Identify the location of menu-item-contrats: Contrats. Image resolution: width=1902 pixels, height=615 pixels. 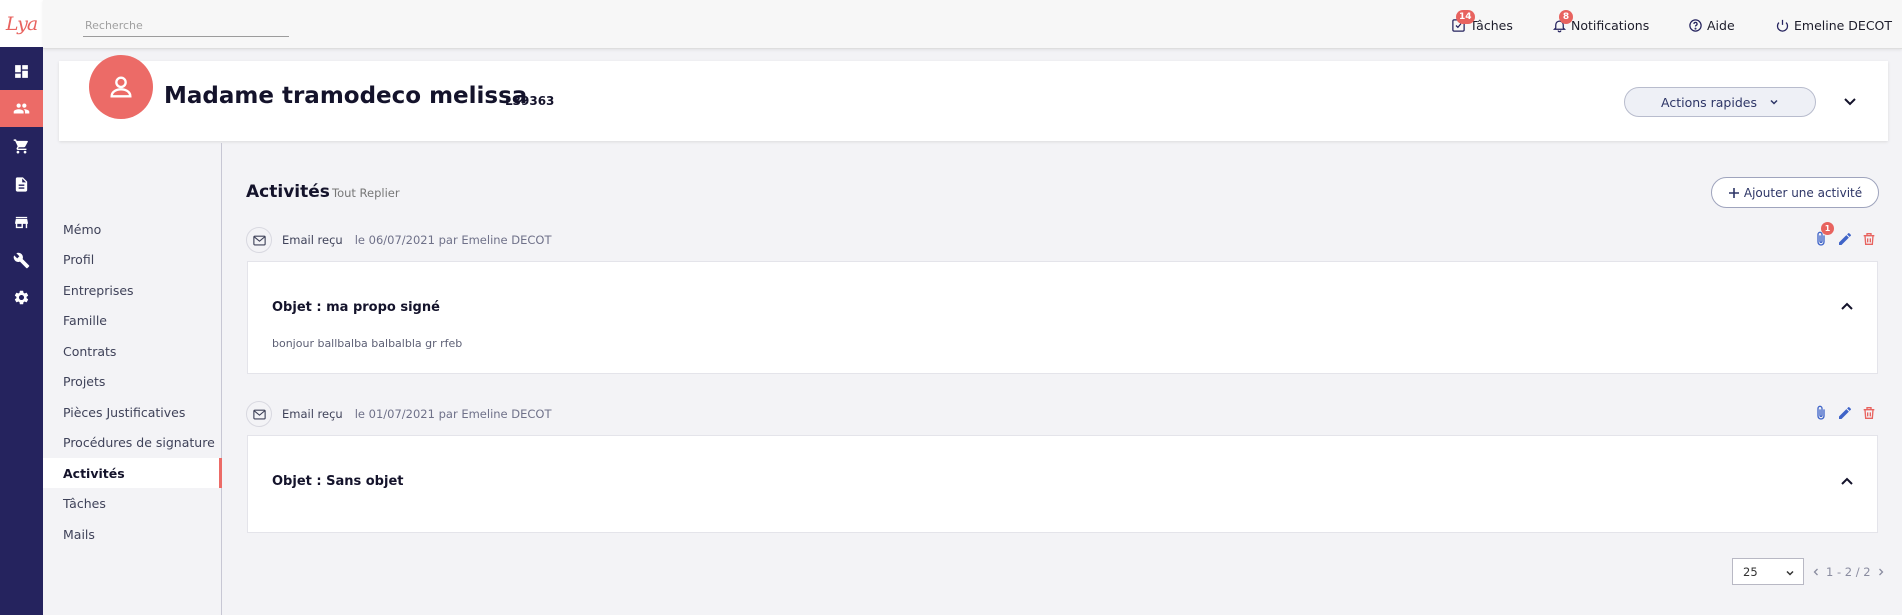
(132, 351).